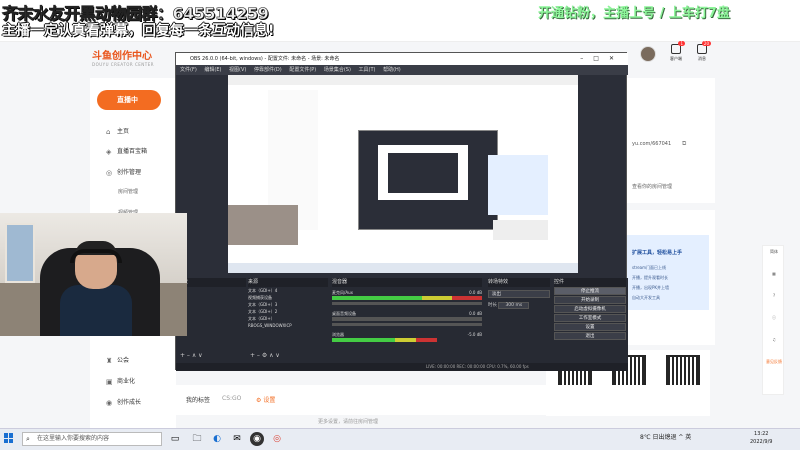 The height and width of the screenshot is (450, 800). What do you see at coordinates (337, 70) in the screenshot?
I see `menu-scene-collection: 场景集合(S)` at bounding box center [337, 70].